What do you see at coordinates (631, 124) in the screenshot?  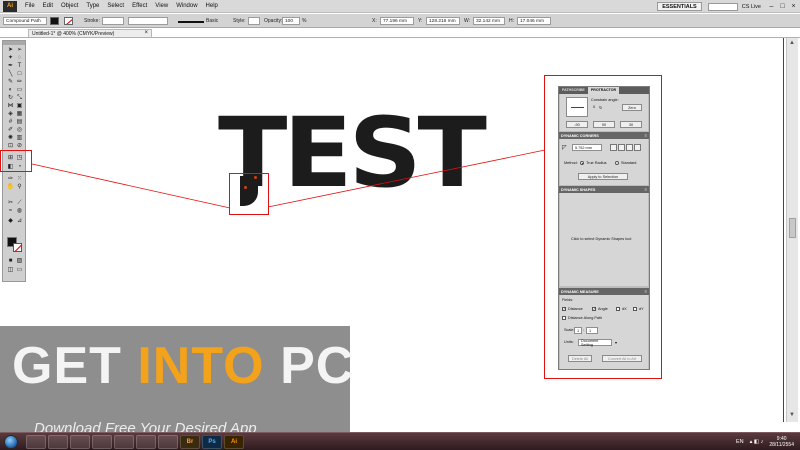 I see `angle-button-30: 30` at bounding box center [631, 124].